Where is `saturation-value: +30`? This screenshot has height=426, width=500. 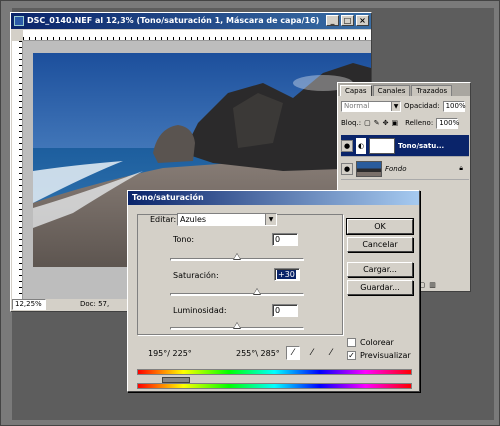 saturation-value: +30 is located at coordinates (286, 274).